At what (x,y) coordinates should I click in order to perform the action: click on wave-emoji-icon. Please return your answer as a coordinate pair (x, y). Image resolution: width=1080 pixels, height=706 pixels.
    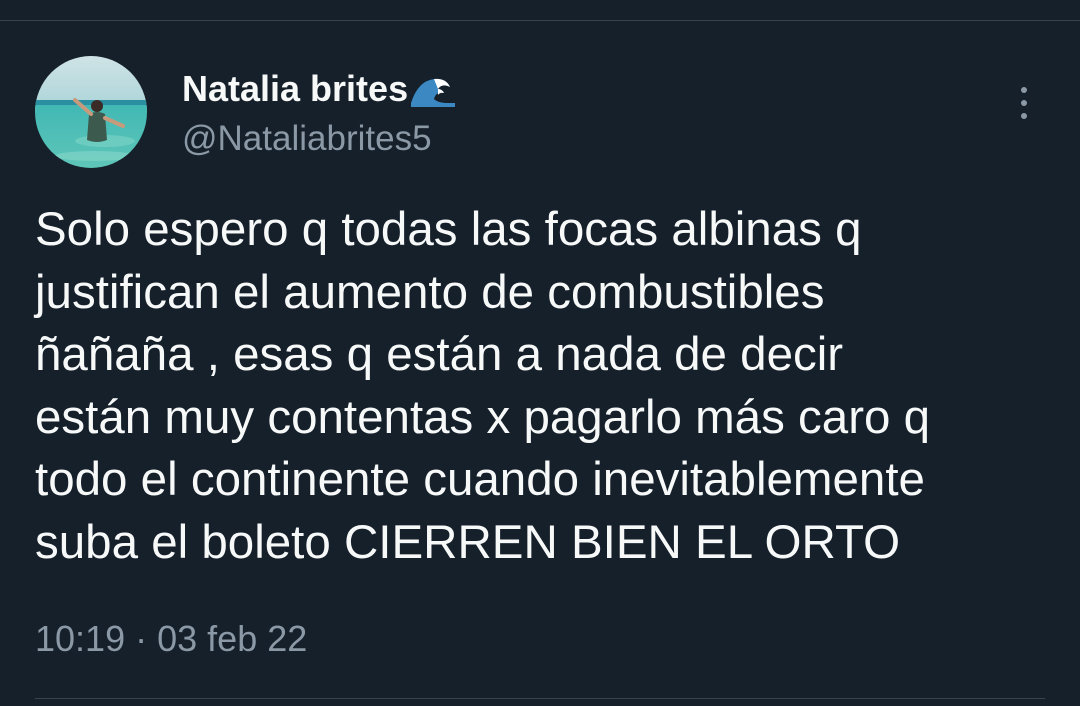
    Looking at the image, I should click on (433, 92).